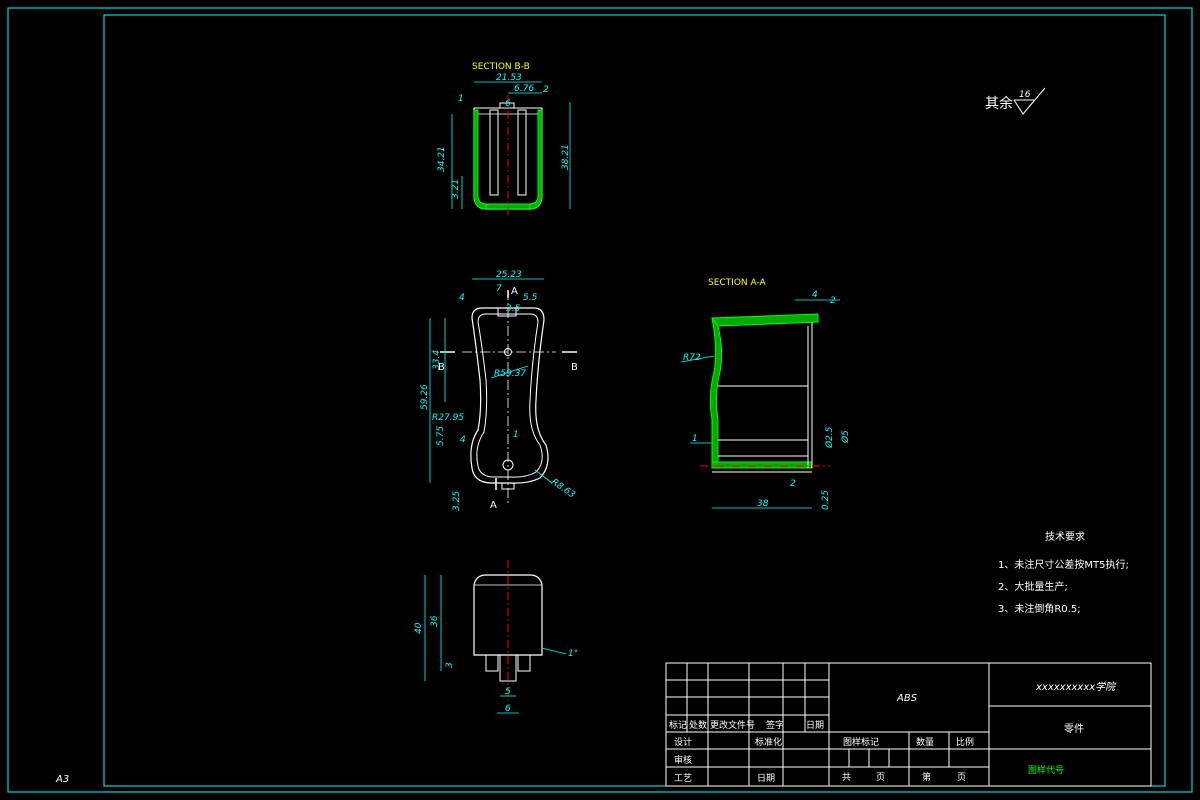 Image resolution: width=1200 pixels, height=800 pixels. I want to click on section-bb-hatch-right, so click(536, 159).